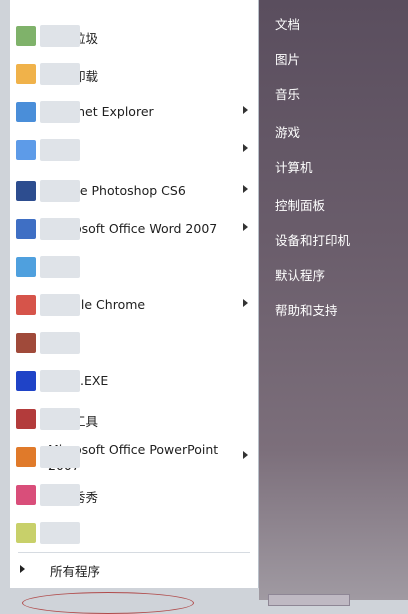 This screenshot has width=408, height=614. I want to click on program-list-divider, so click(134, 552).